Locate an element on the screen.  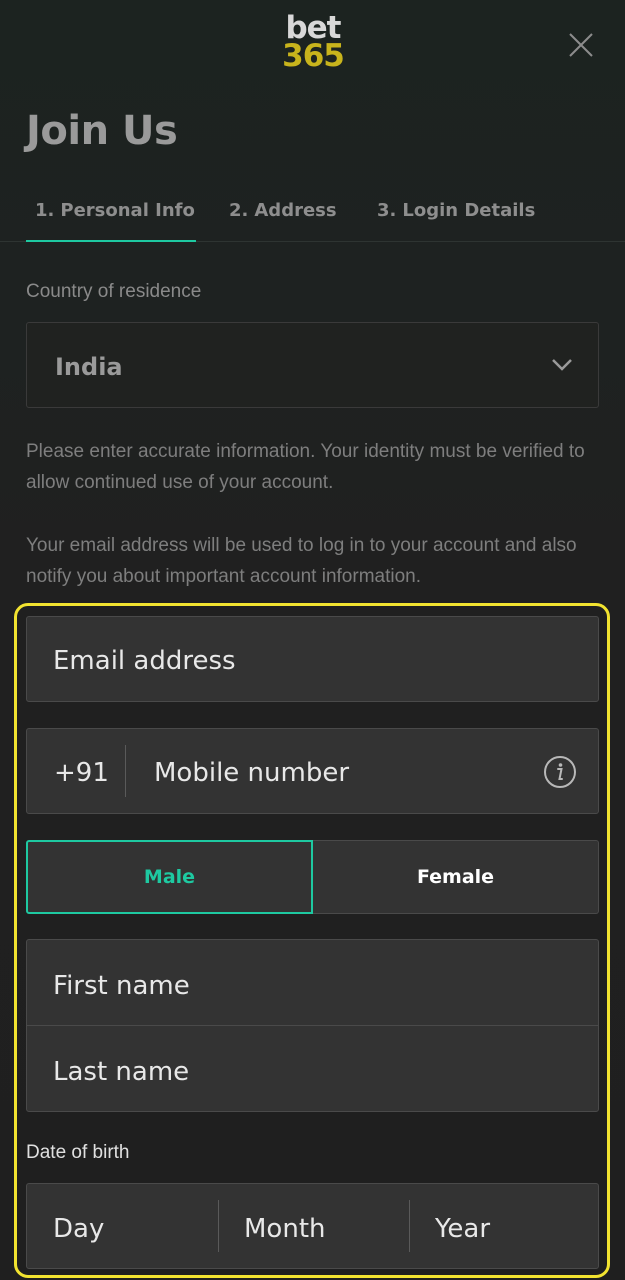
email-field: Email address is located at coordinates (312, 659).